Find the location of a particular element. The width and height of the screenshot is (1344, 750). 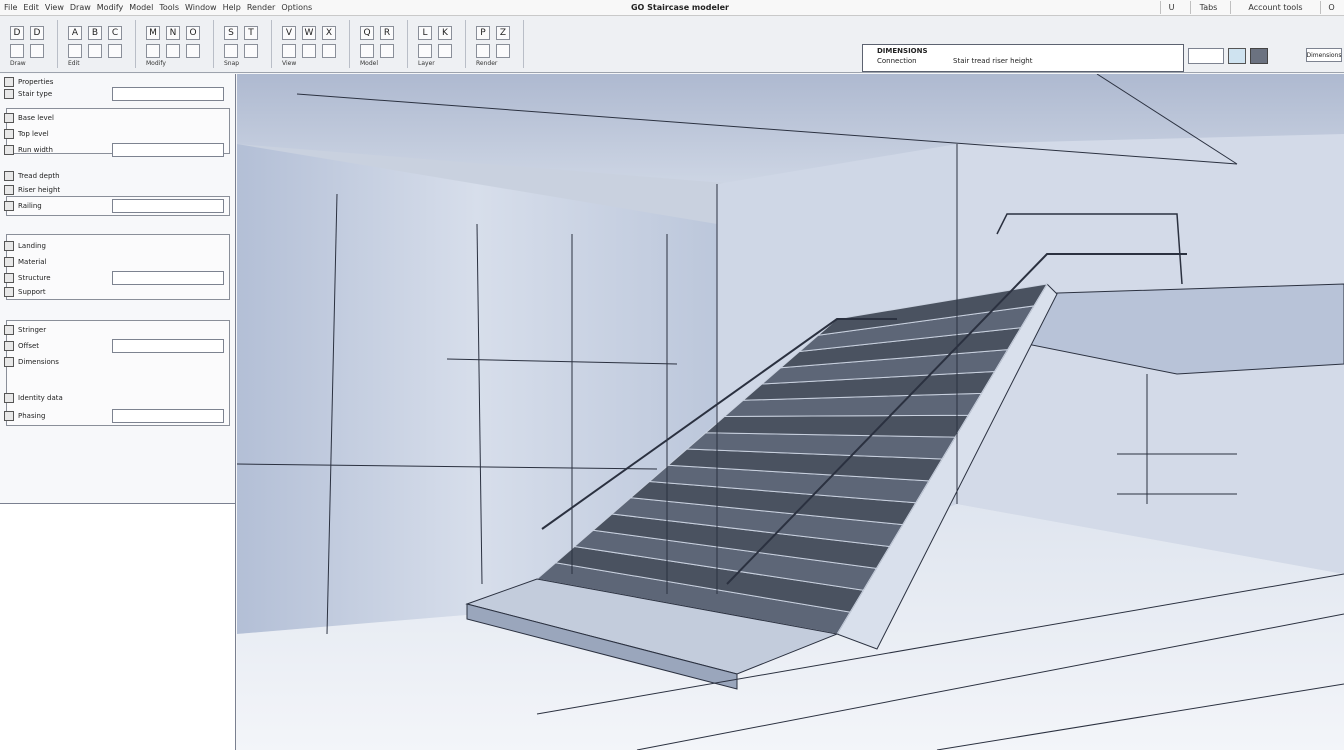

toolbar-button: T is located at coordinates (251, 33).